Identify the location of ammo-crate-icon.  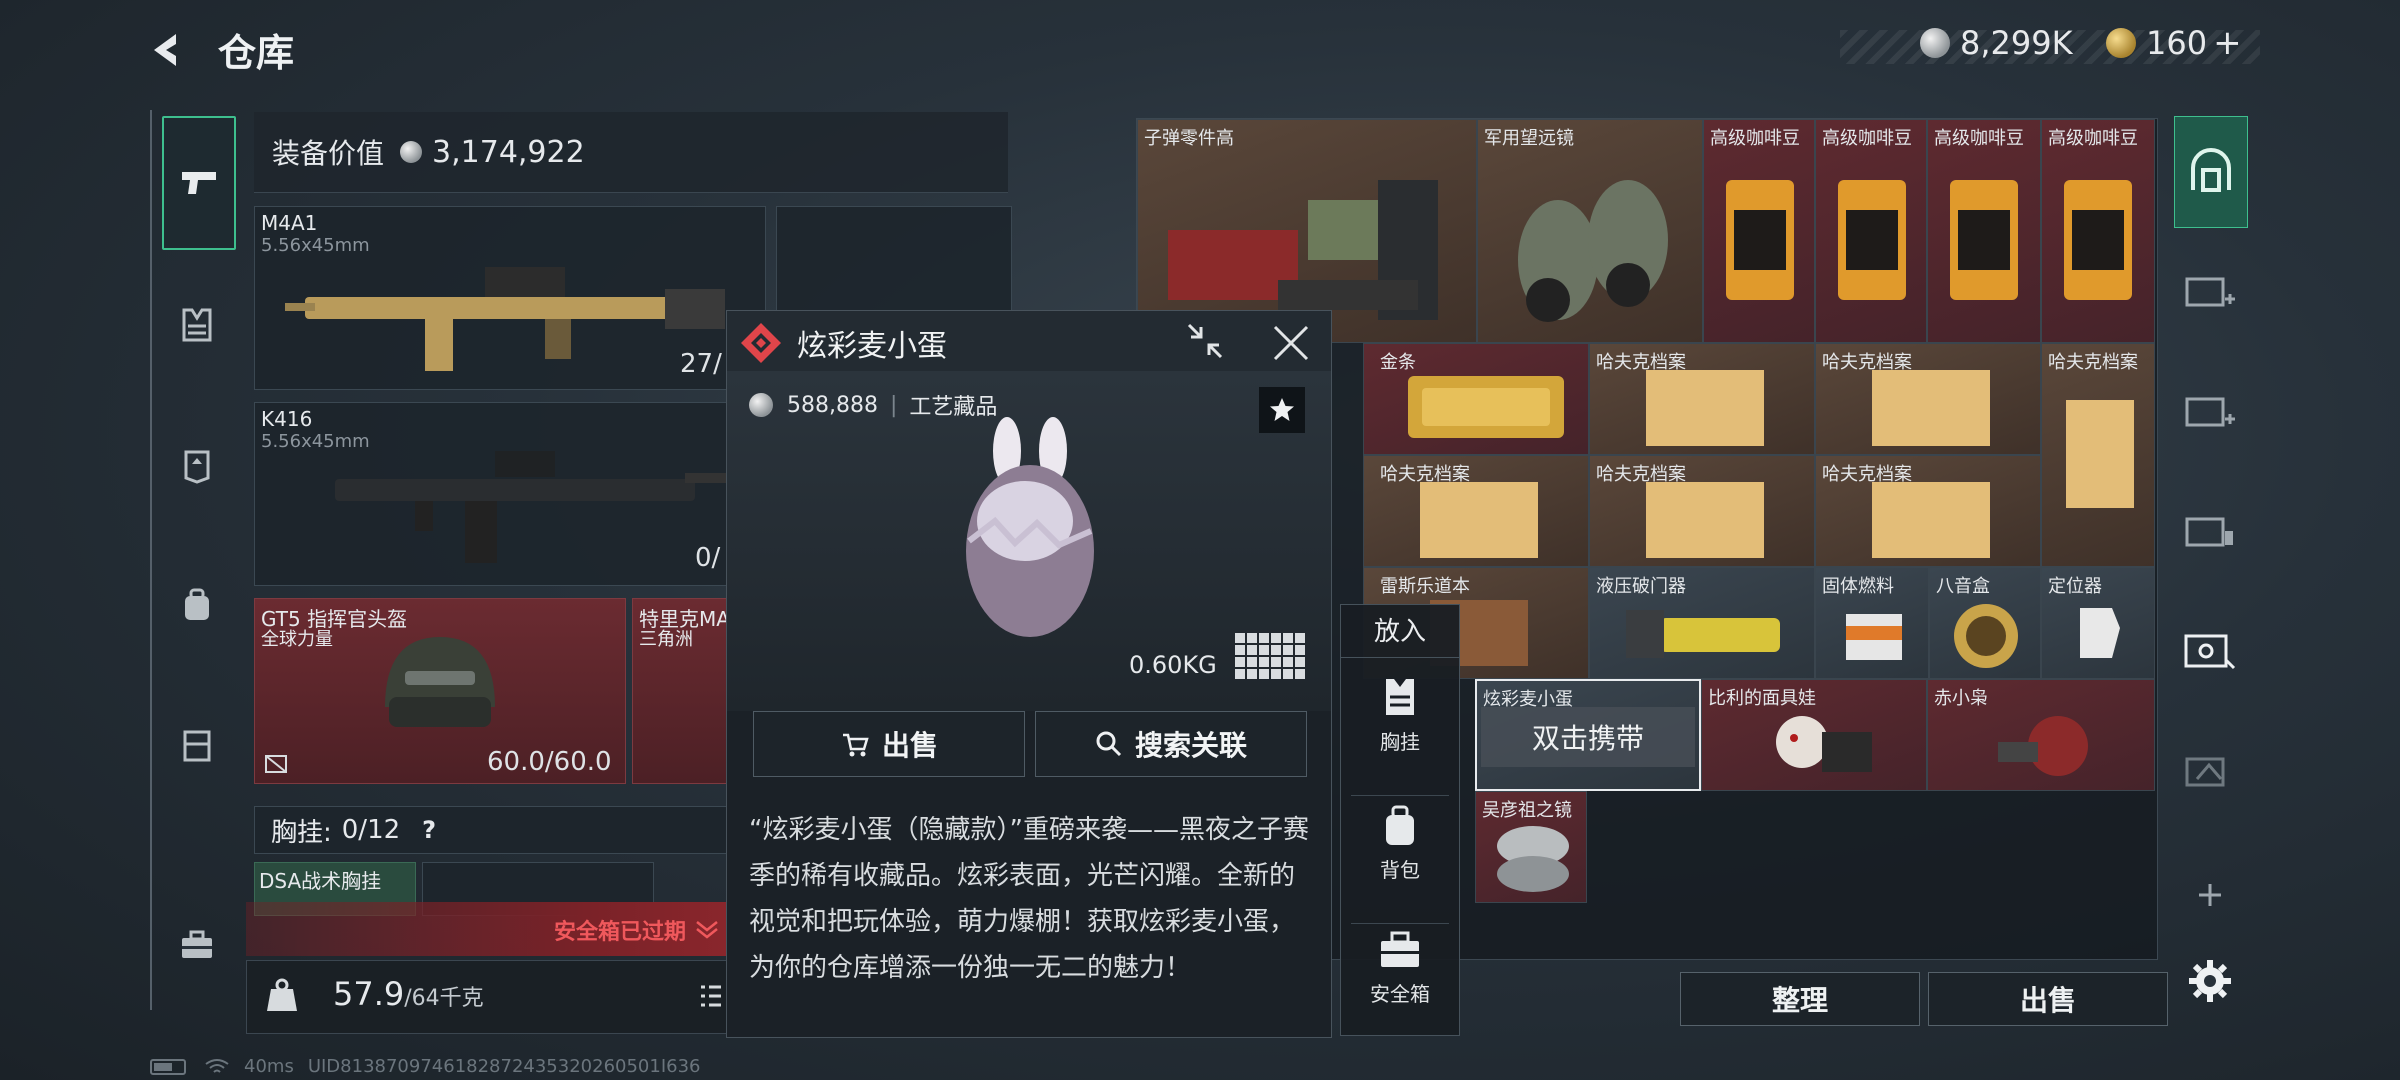
(1303, 250).